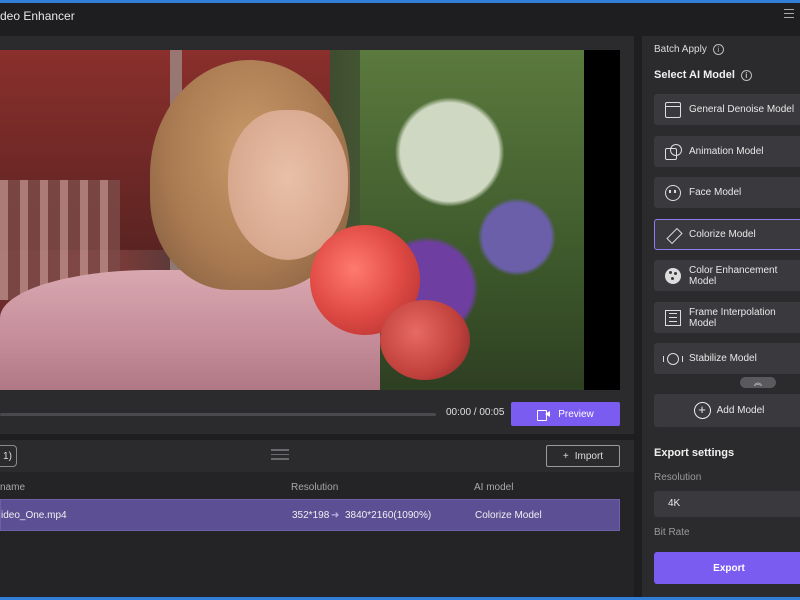 This screenshot has width=800, height=600. Describe the element at coordinates (475, 412) in the screenshot. I see `time-readout: 00:00 / 00:05` at that location.